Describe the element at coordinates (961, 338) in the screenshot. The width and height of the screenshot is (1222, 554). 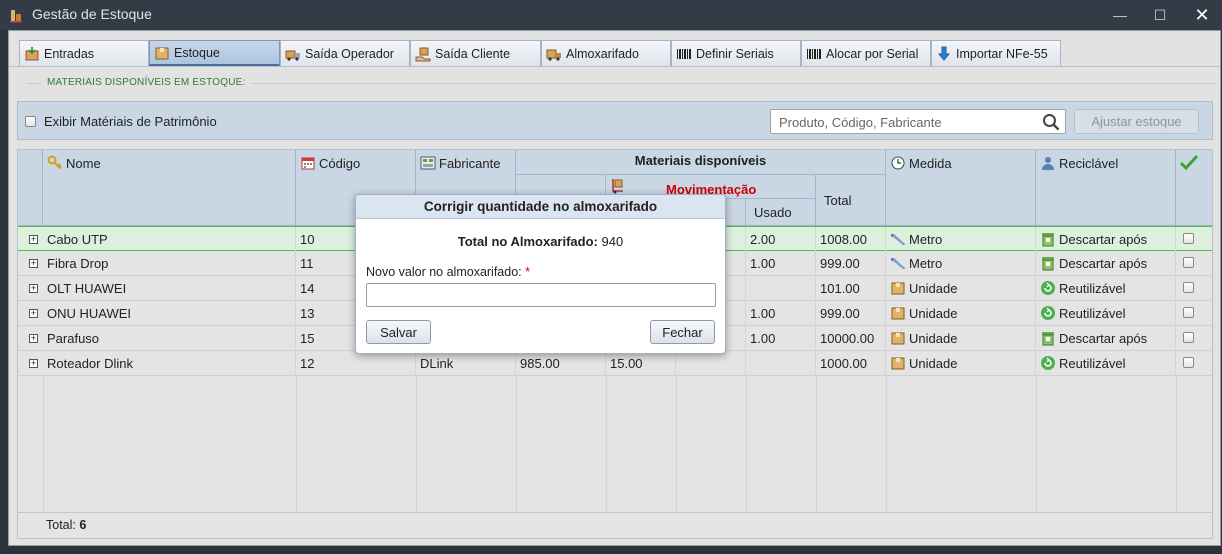
I see `cell-medida: Unidade` at that location.